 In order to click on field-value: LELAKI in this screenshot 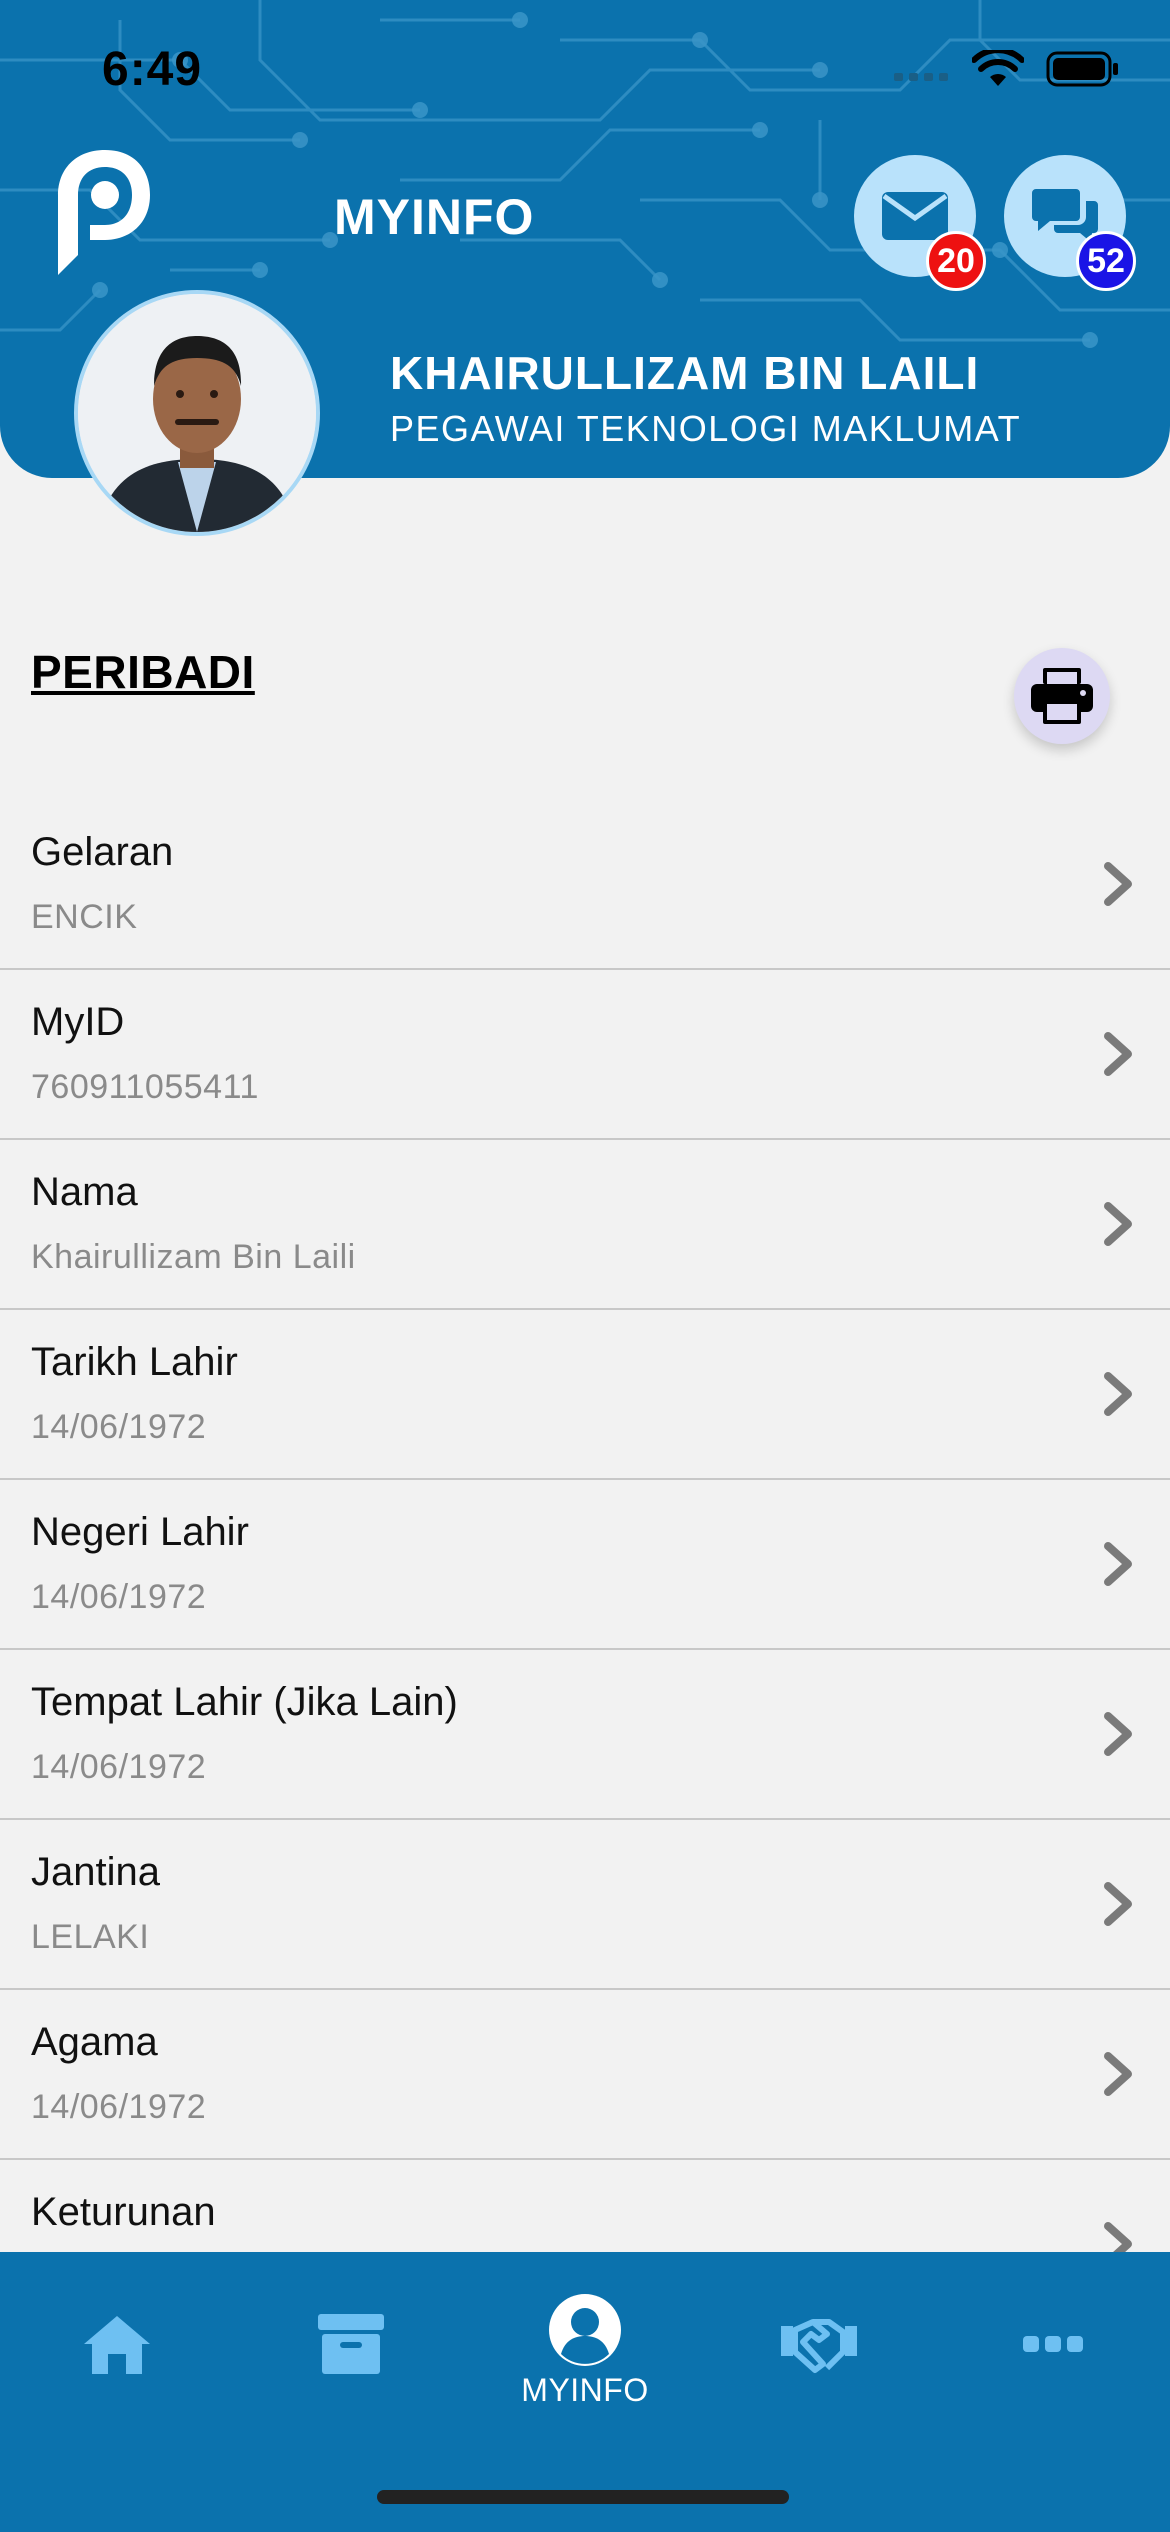, I will do `click(90, 1937)`.